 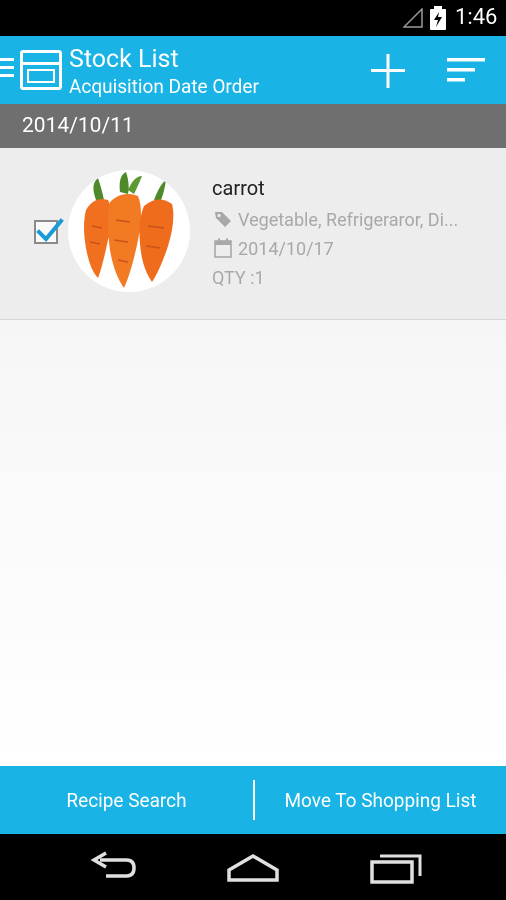 What do you see at coordinates (126, 800) in the screenshot?
I see `recipe-search-button: Recipe Search` at bounding box center [126, 800].